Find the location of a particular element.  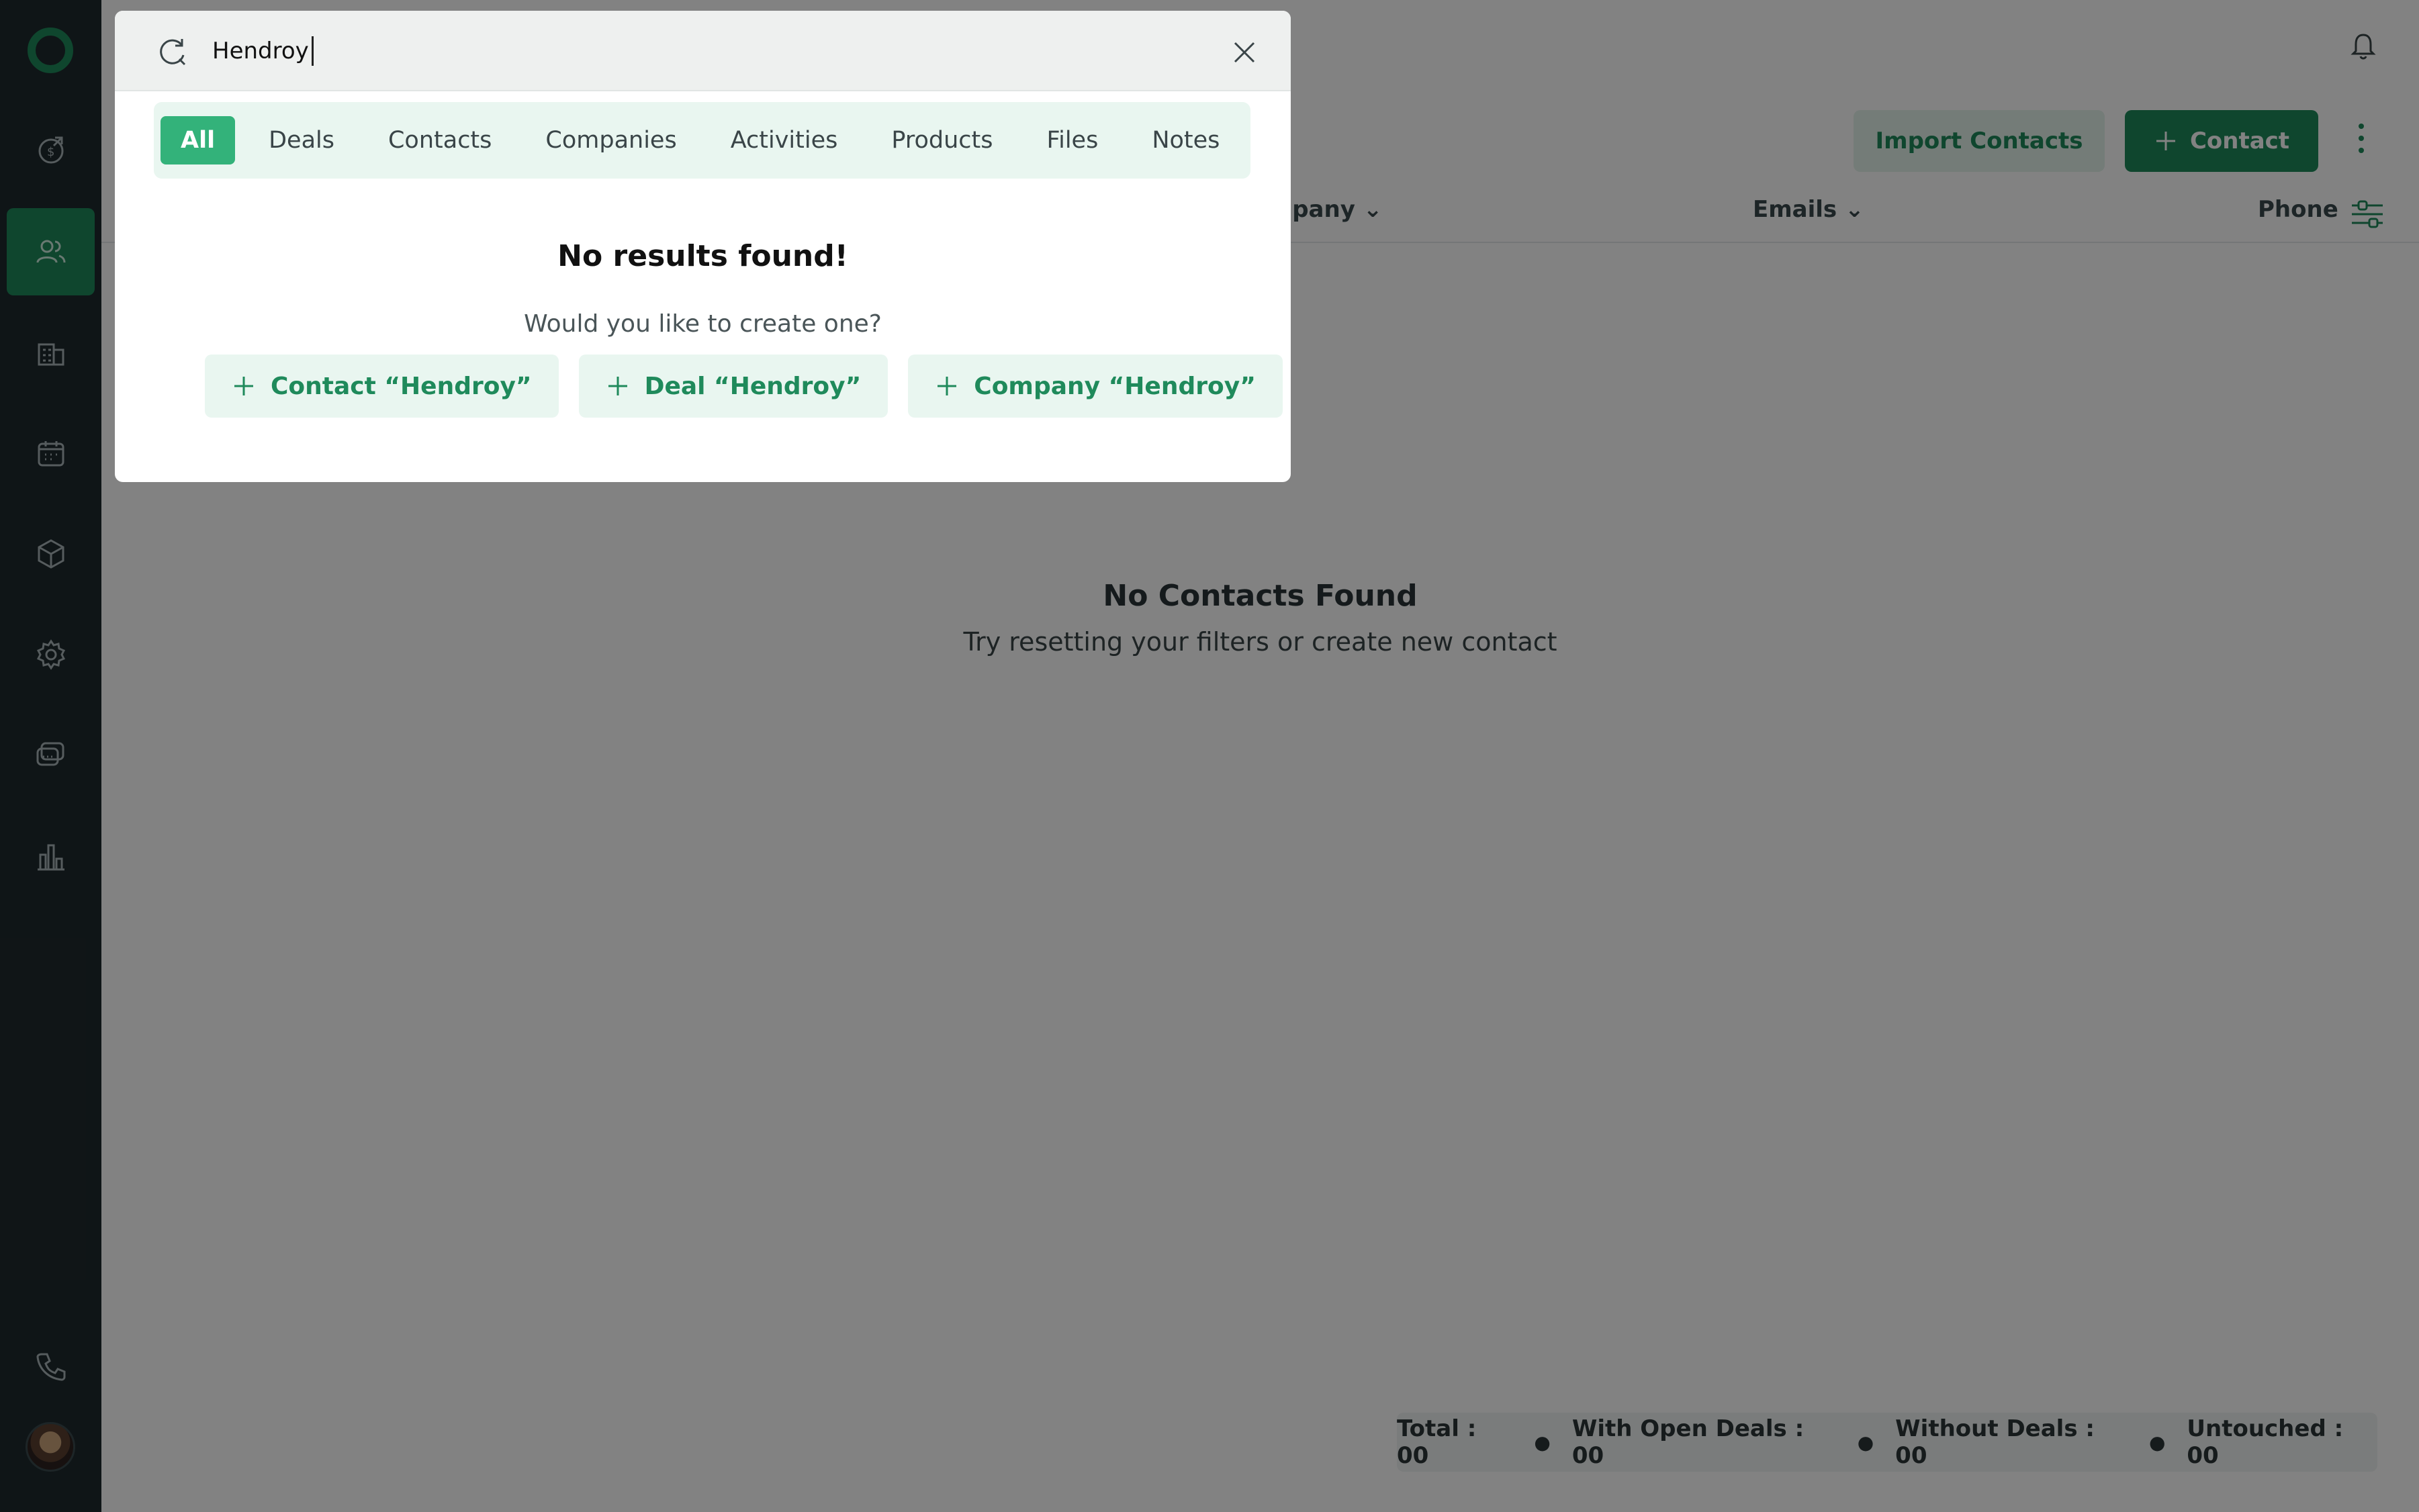

search-header is located at coordinates (703, 51).